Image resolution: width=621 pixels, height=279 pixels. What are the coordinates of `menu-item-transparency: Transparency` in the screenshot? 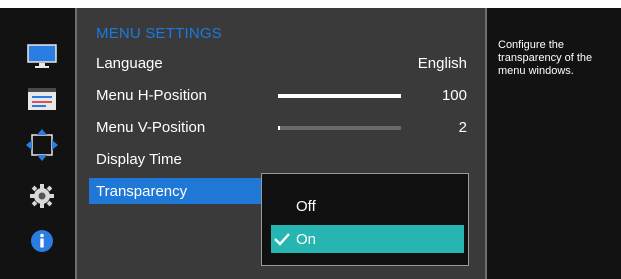 It's located at (176, 191).